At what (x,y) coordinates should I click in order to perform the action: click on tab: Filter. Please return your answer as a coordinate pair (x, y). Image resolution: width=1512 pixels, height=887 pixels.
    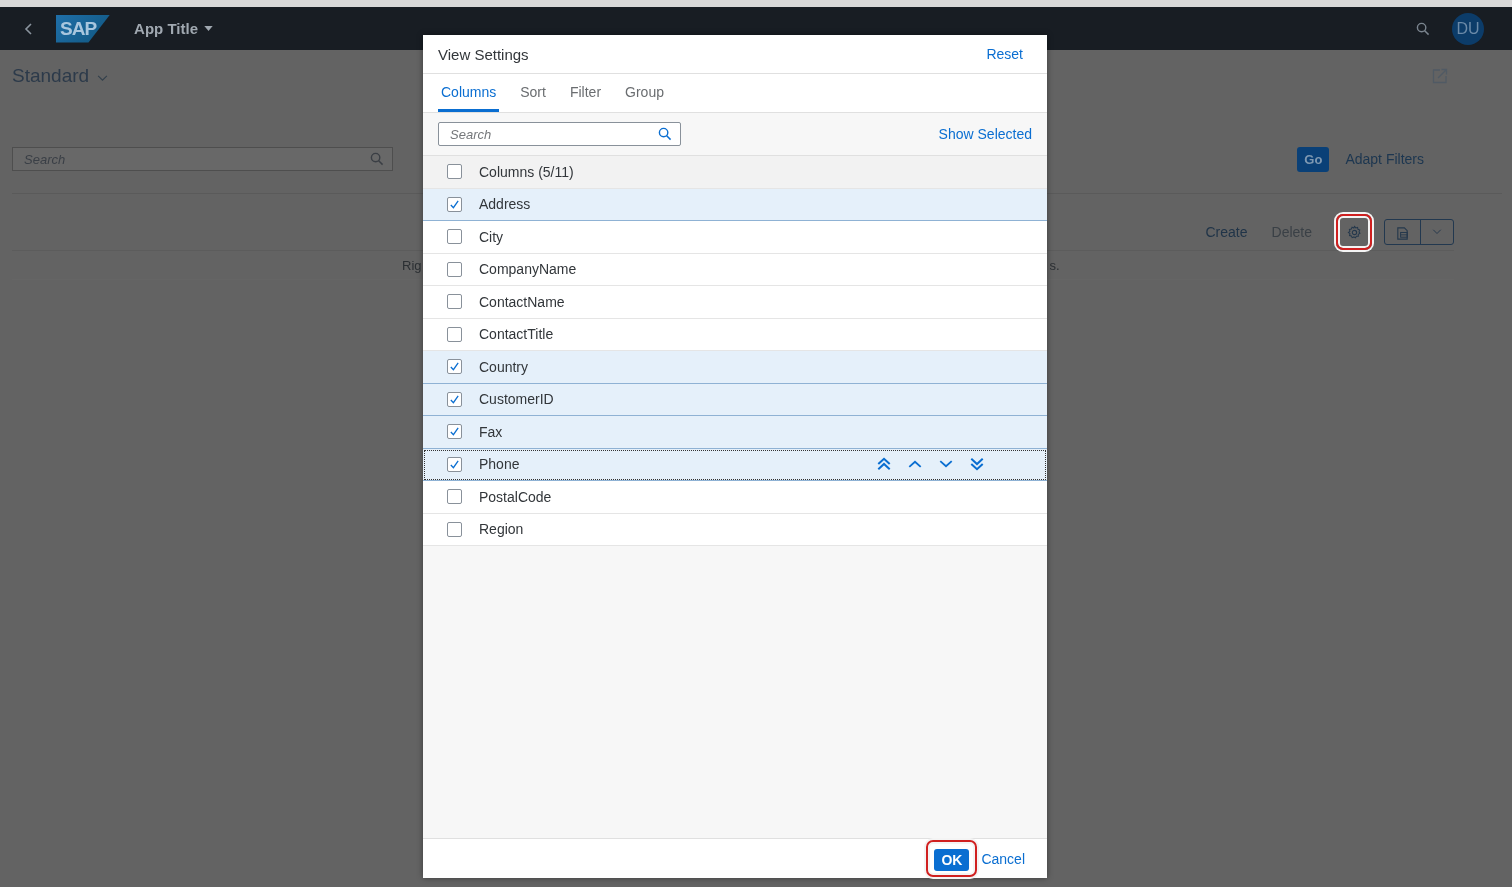
    Looking at the image, I should click on (585, 93).